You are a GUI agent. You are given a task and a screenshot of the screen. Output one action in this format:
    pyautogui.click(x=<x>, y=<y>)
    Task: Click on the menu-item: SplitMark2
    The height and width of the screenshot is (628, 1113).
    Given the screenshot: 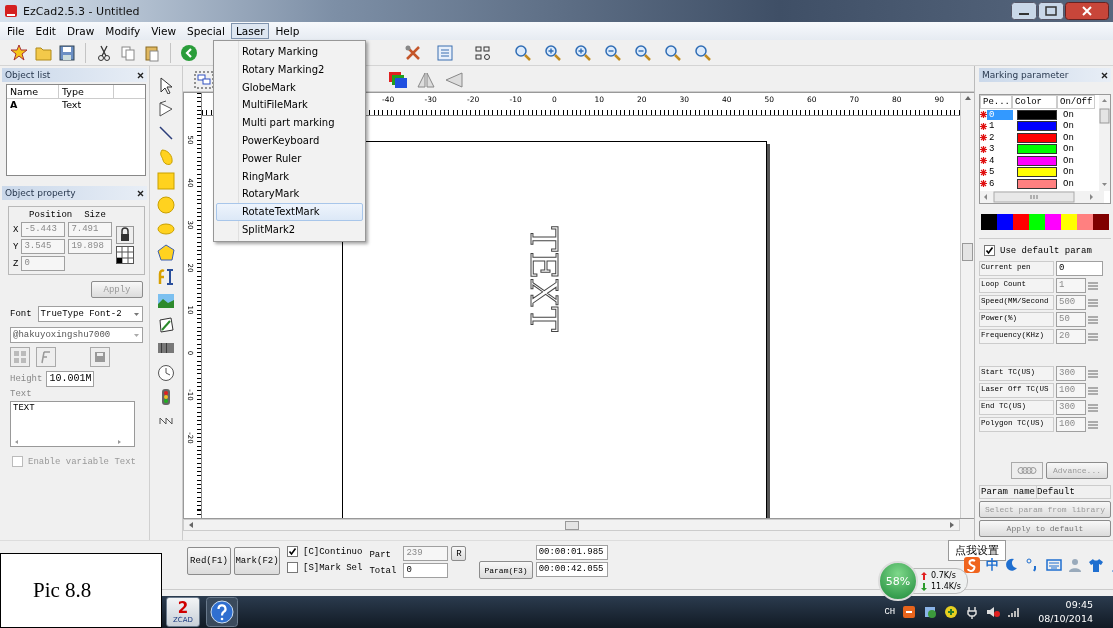 What is the action you would take?
    pyautogui.click(x=289, y=229)
    